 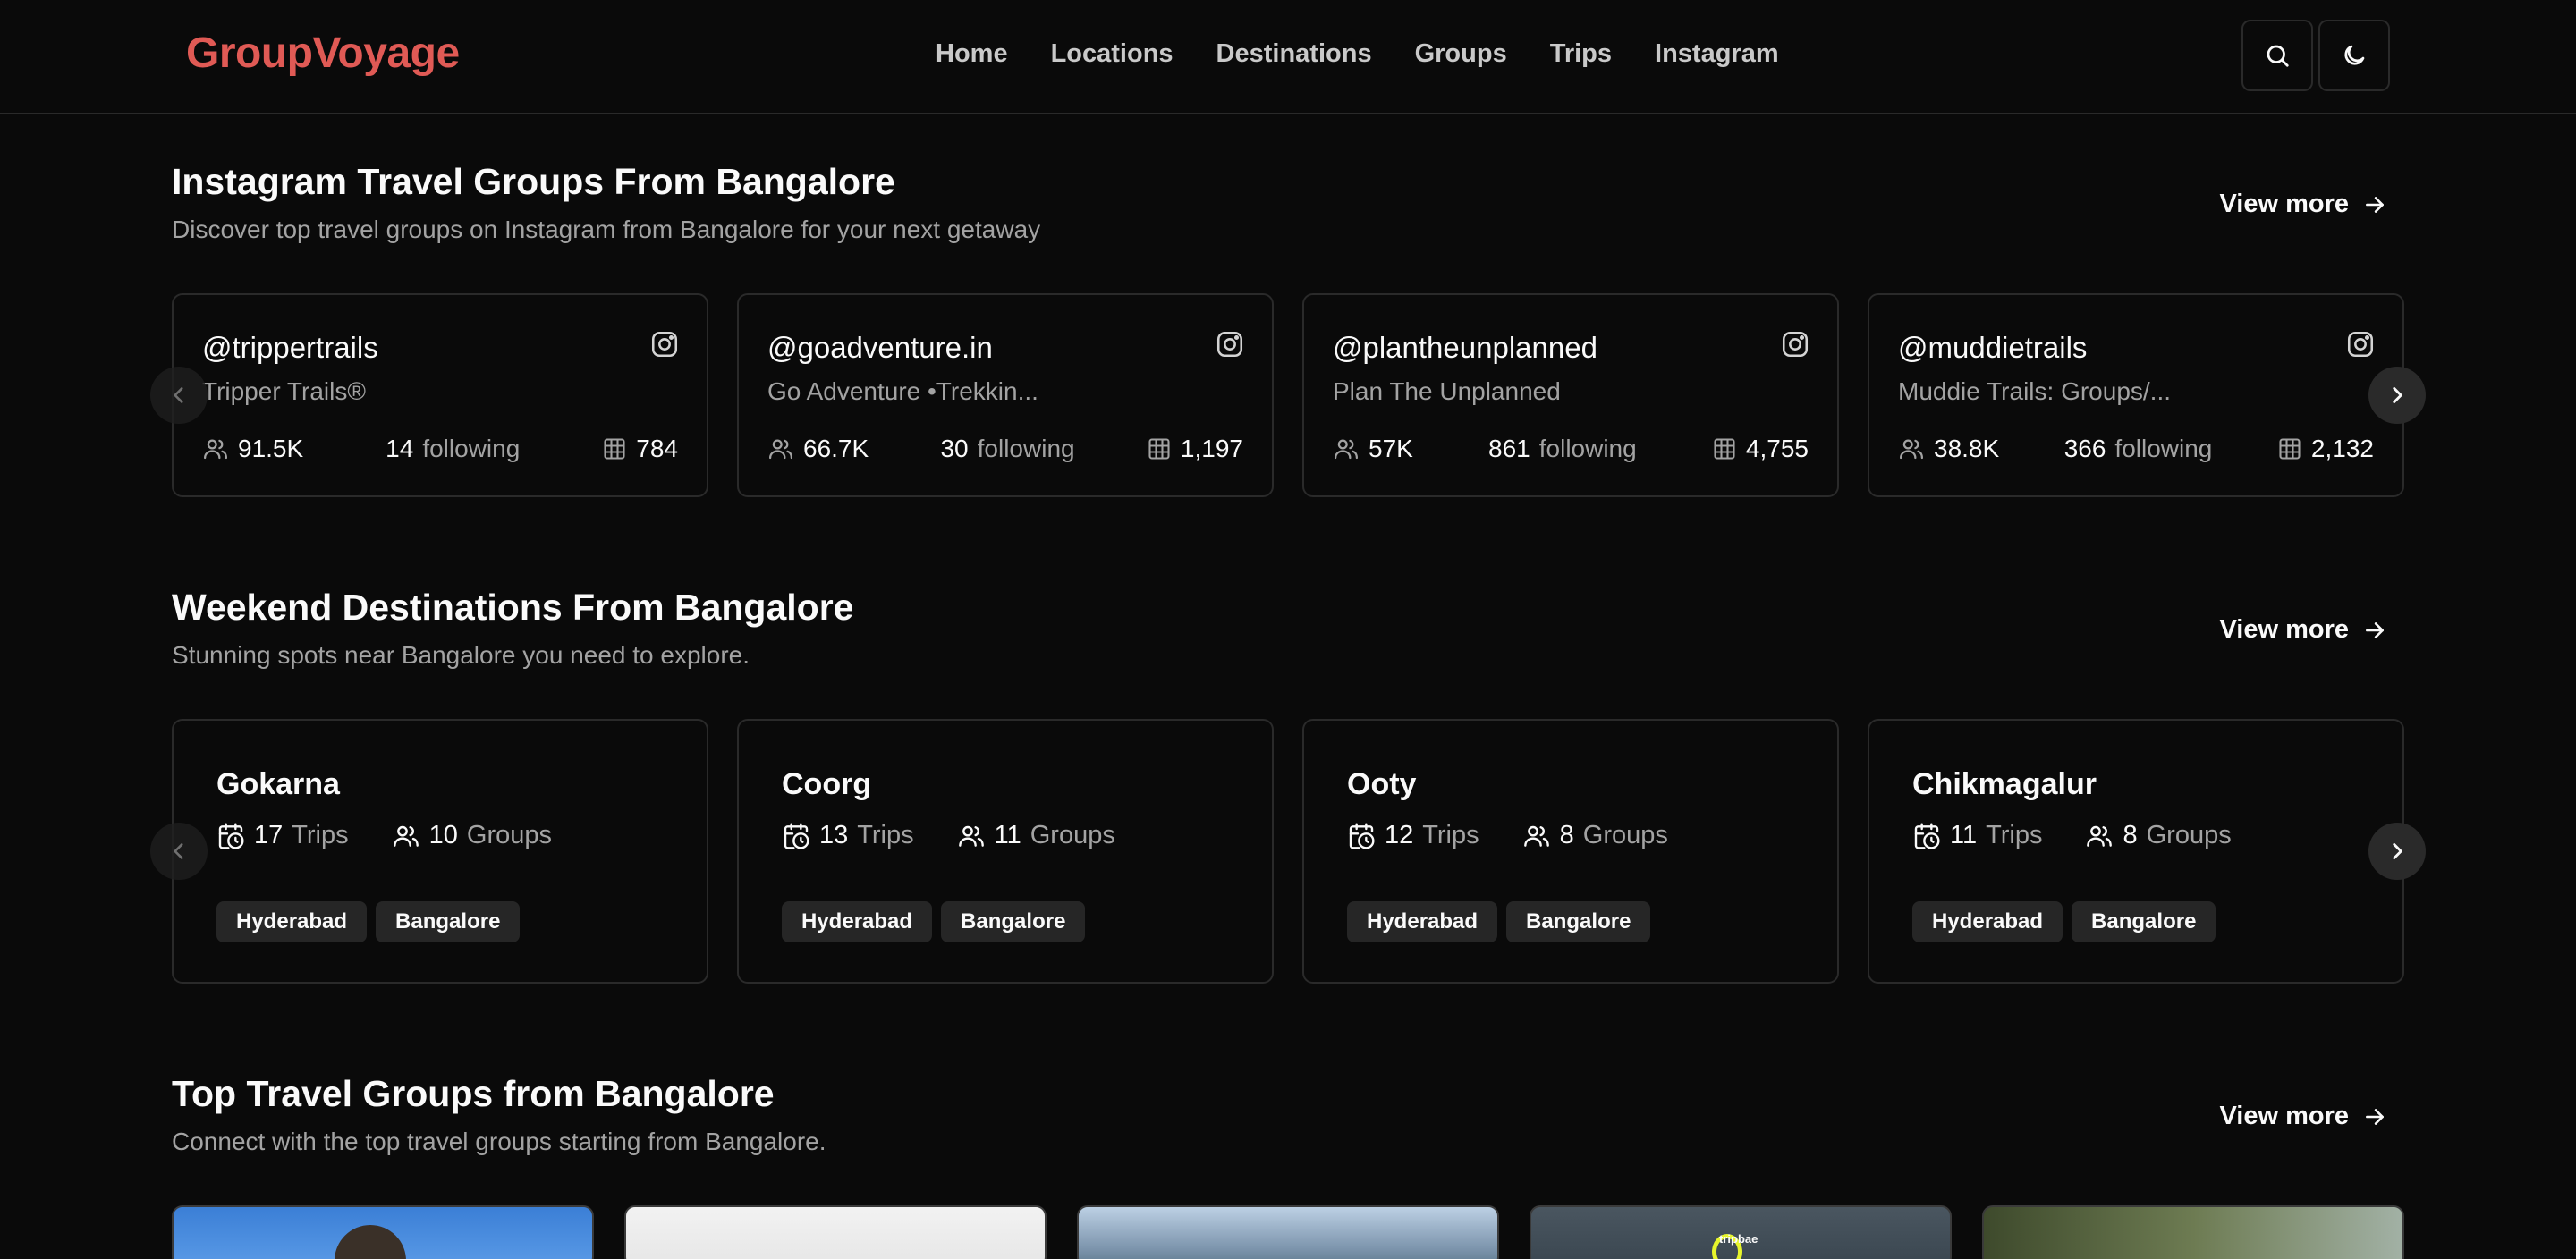 I want to click on instagram-view-more-link: View more, so click(x=2302, y=204).